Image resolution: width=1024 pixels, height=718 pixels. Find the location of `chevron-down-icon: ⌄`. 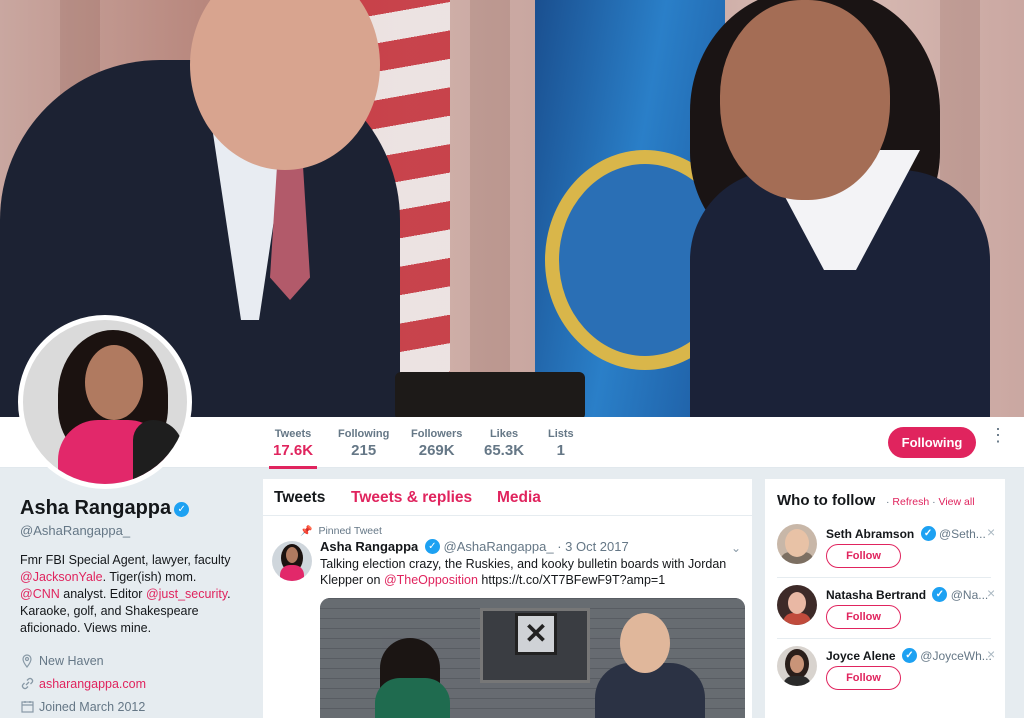

chevron-down-icon: ⌄ is located at coordinates (736, 548).